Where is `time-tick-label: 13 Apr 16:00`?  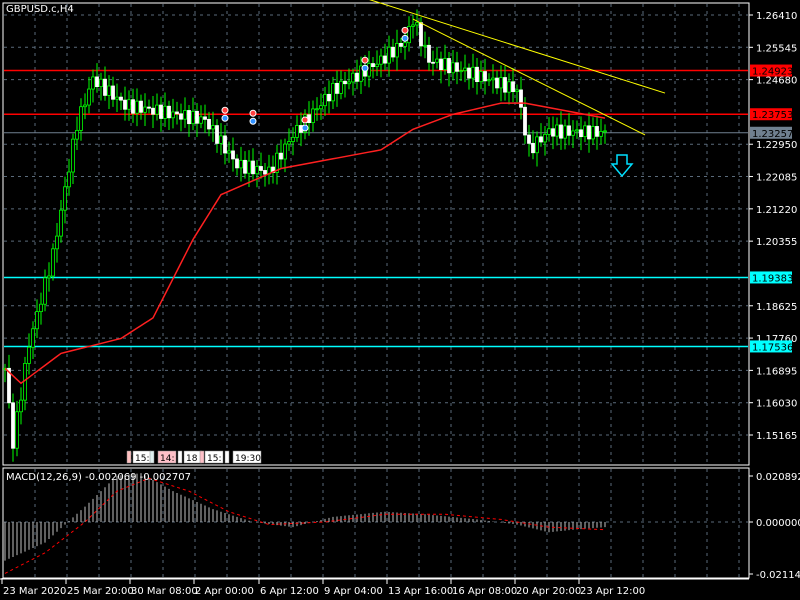 time-tick-label: 13 Apr 16:00 is located at coordinates (420, 591).